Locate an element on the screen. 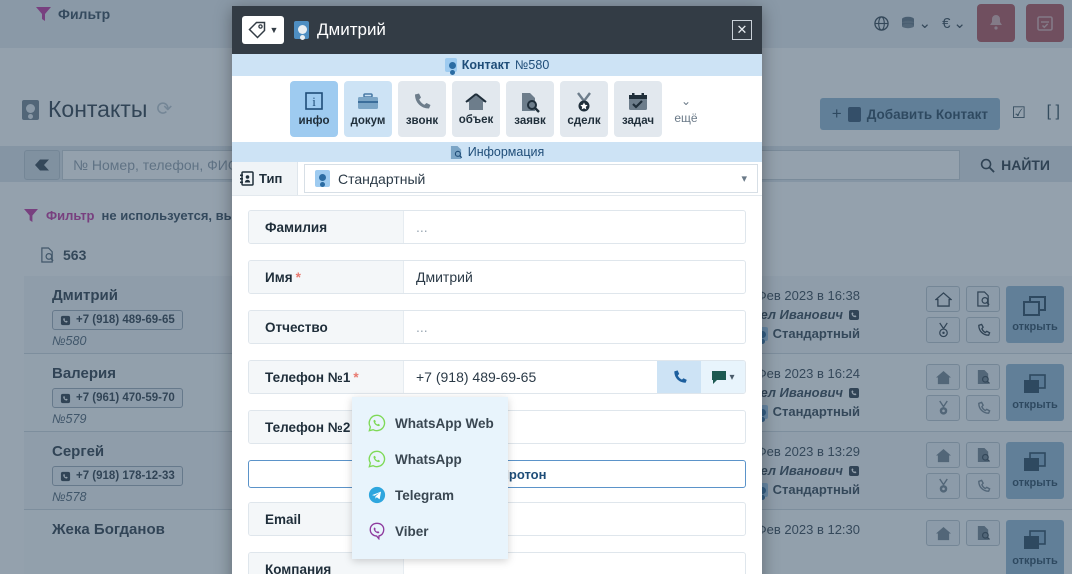 The image size is (1072, 574). modal-info-bar: Информация is located at coordinates (497, 152).